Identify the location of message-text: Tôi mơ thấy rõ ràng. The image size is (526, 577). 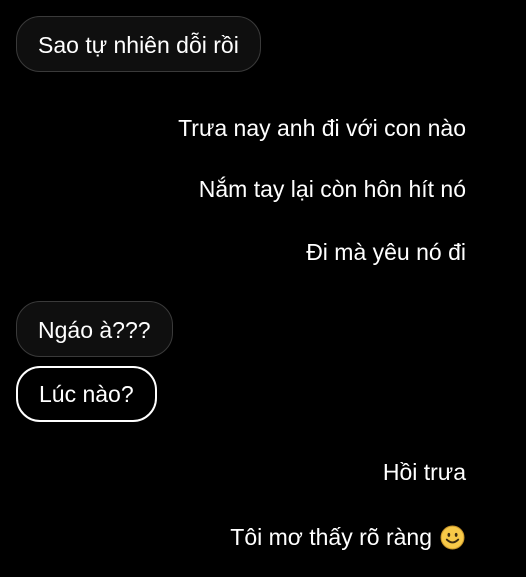
(331, 537).